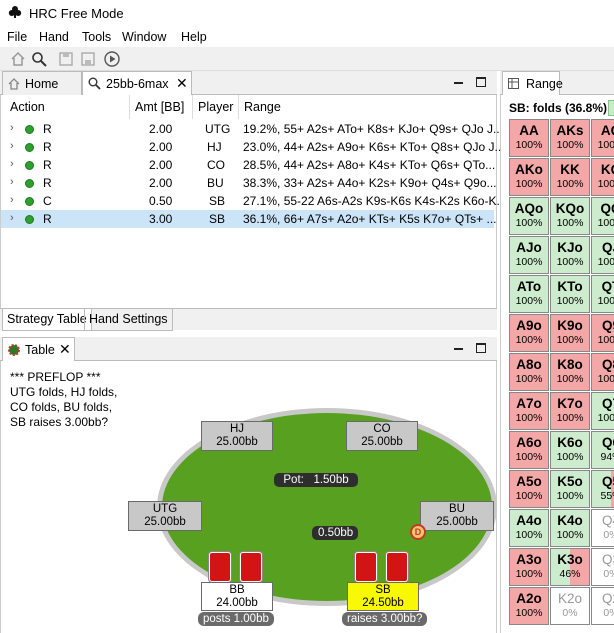  I want to click on column-header-range: Range, so click(262, 107).